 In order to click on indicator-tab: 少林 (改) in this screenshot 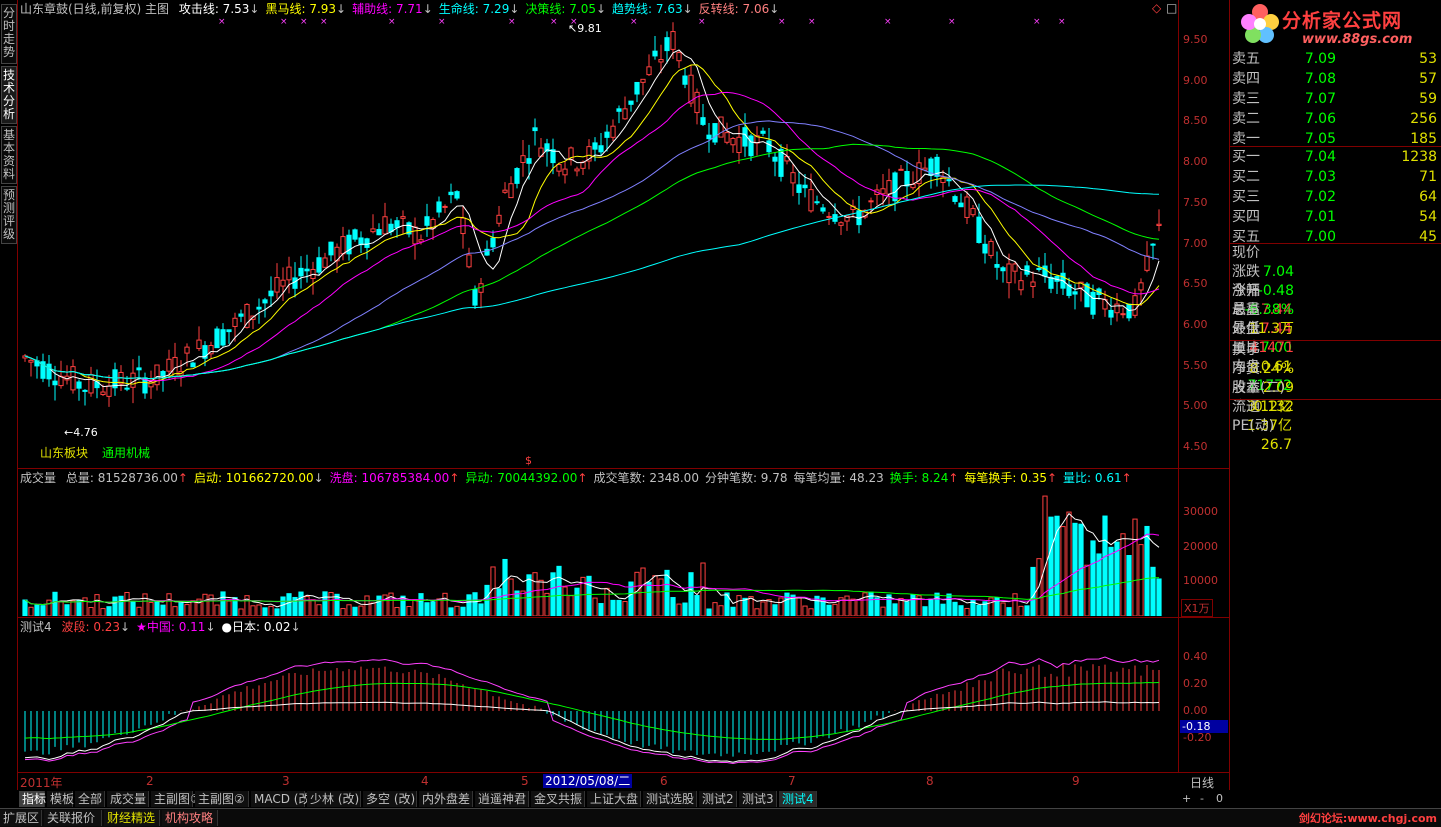, I will do `click(334, 799)`.